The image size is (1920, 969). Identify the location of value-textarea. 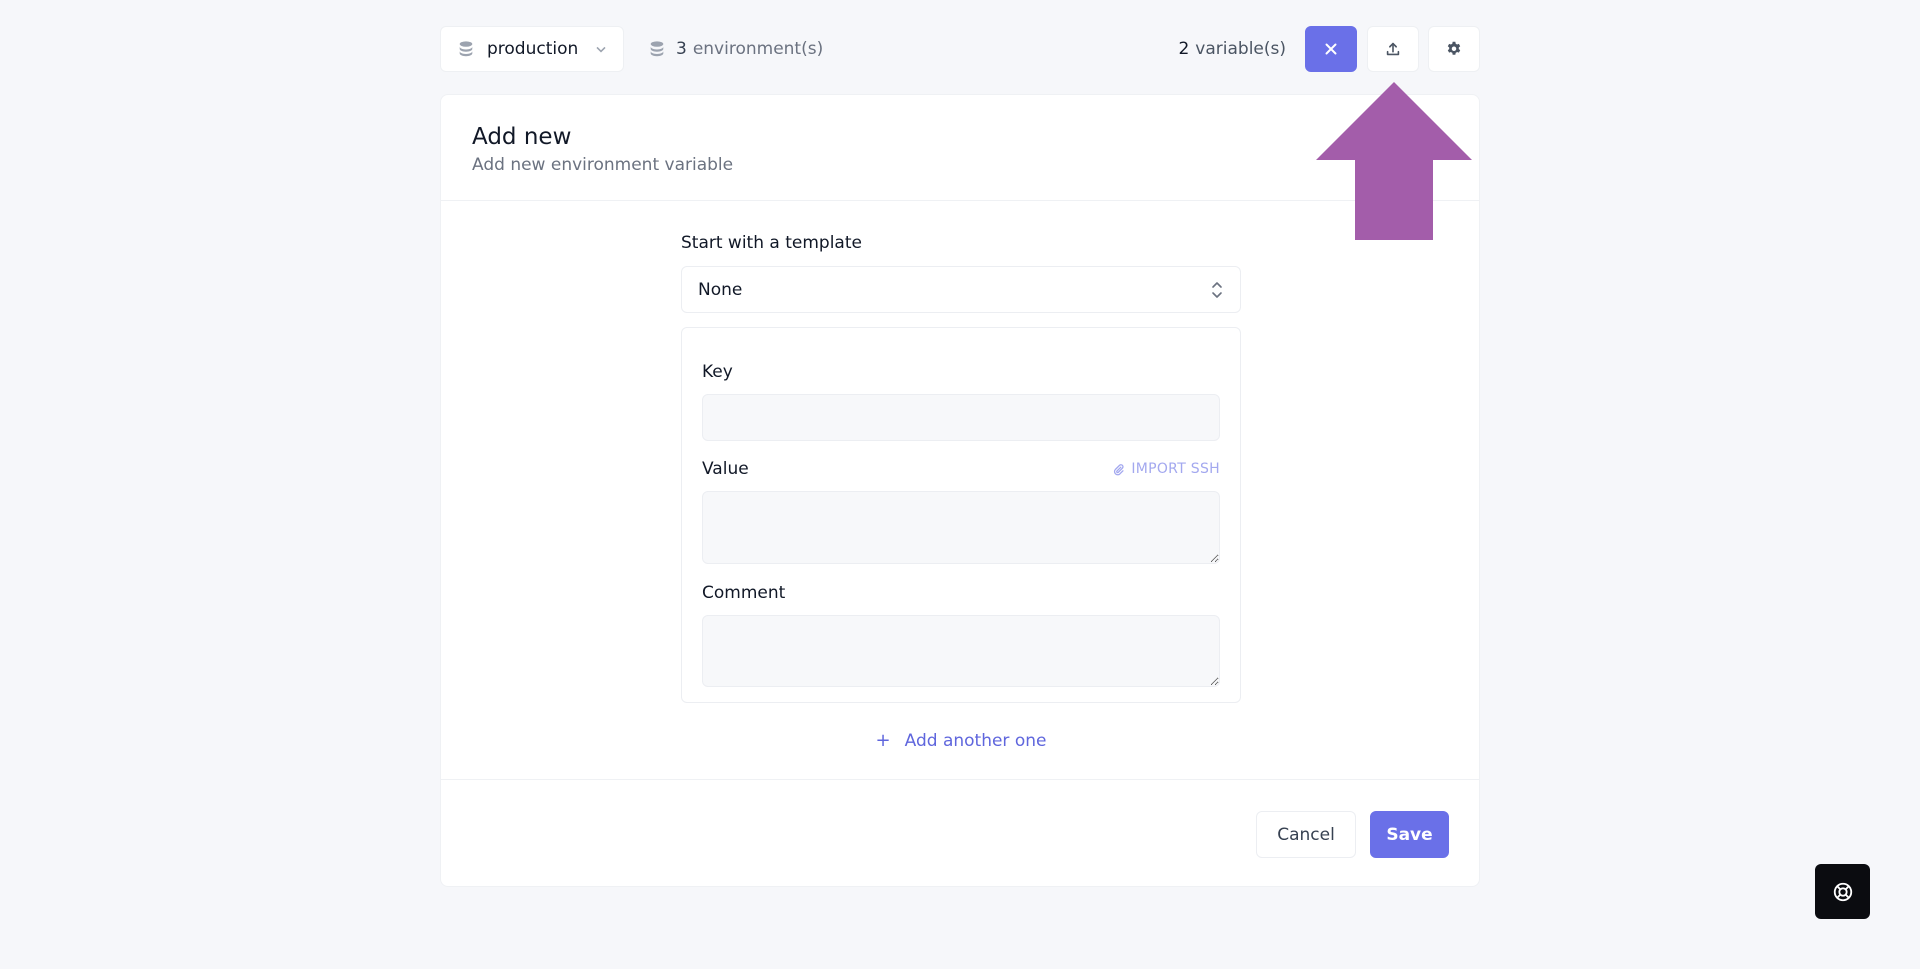
(961, 527).